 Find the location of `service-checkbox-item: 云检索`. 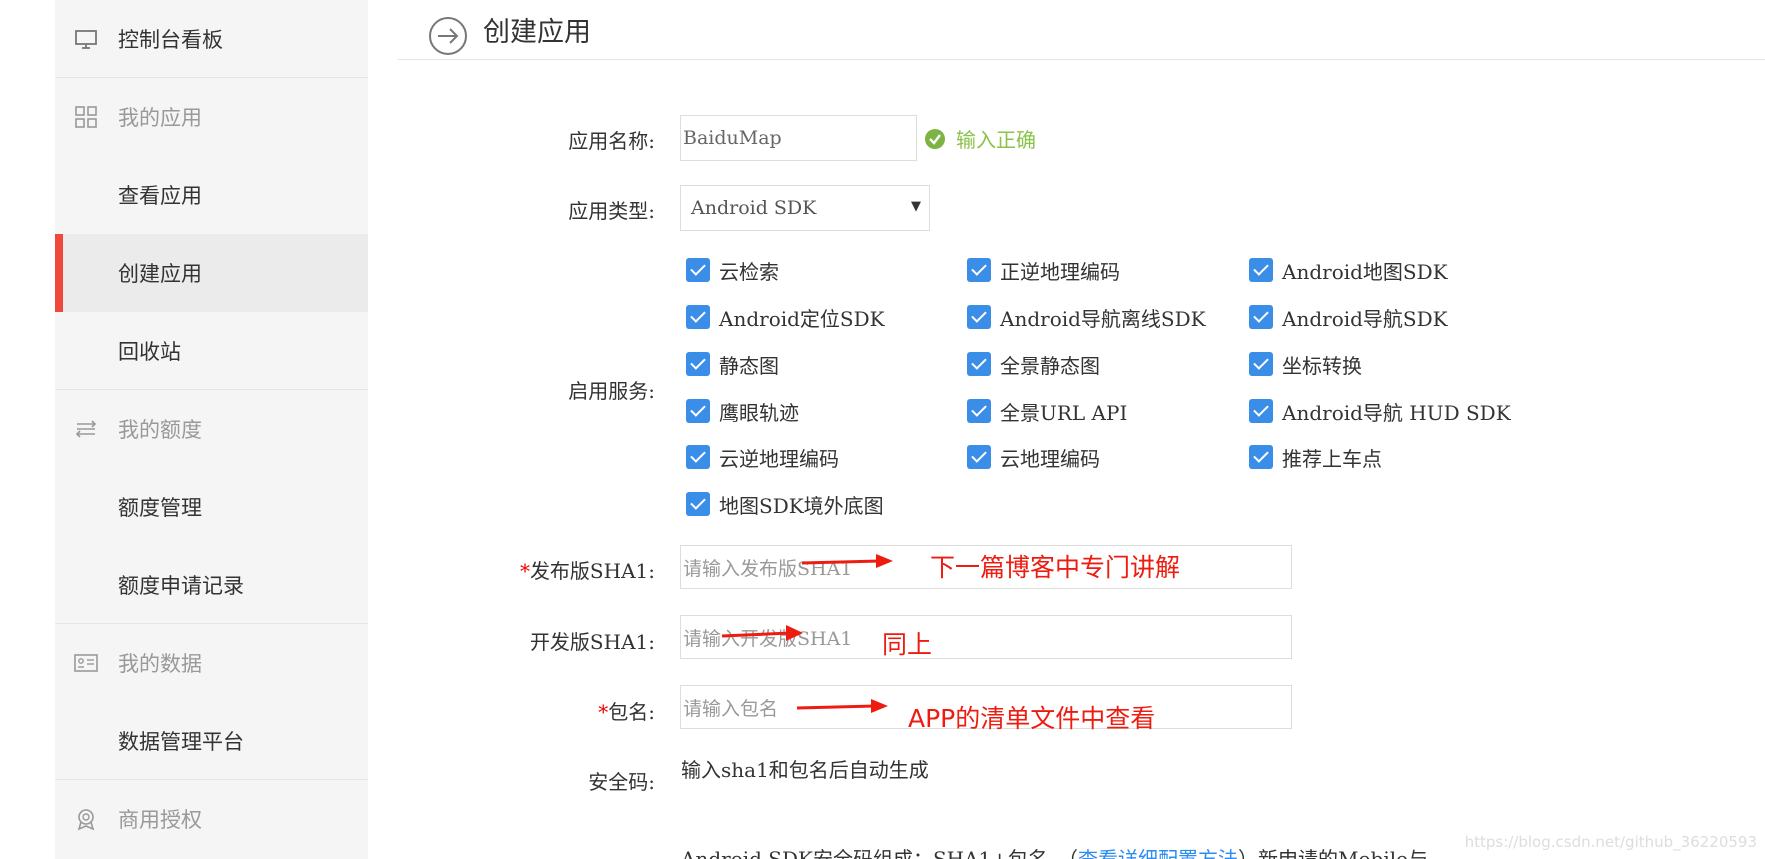

service-checkbox-item: 云检索 is located at coordinates (732, 270).